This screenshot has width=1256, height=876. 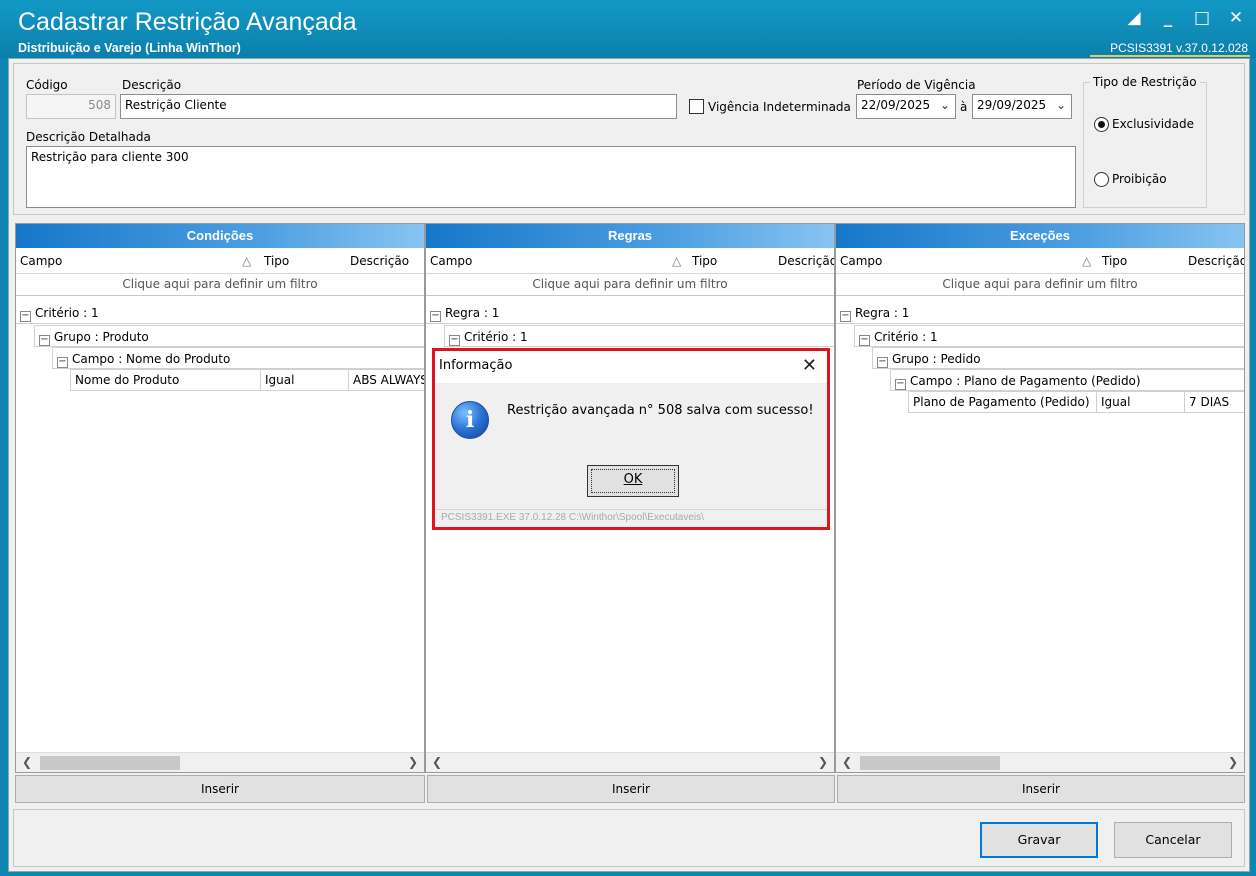 I want to click on condicoes-filter-row: Clique aqui para definir um filtro, so click(x=220, y=285).